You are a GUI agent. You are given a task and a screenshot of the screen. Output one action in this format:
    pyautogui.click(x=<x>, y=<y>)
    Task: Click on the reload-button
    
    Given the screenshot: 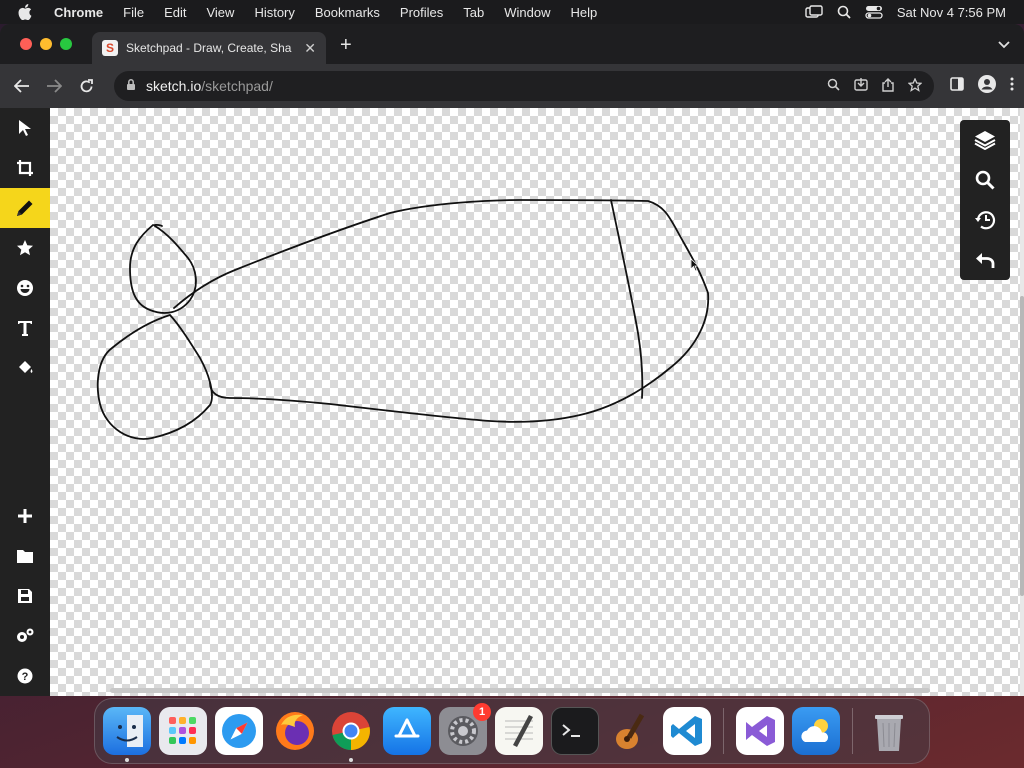 What is the action you would take?
    pyautogui.click(x=86, y=86)
    